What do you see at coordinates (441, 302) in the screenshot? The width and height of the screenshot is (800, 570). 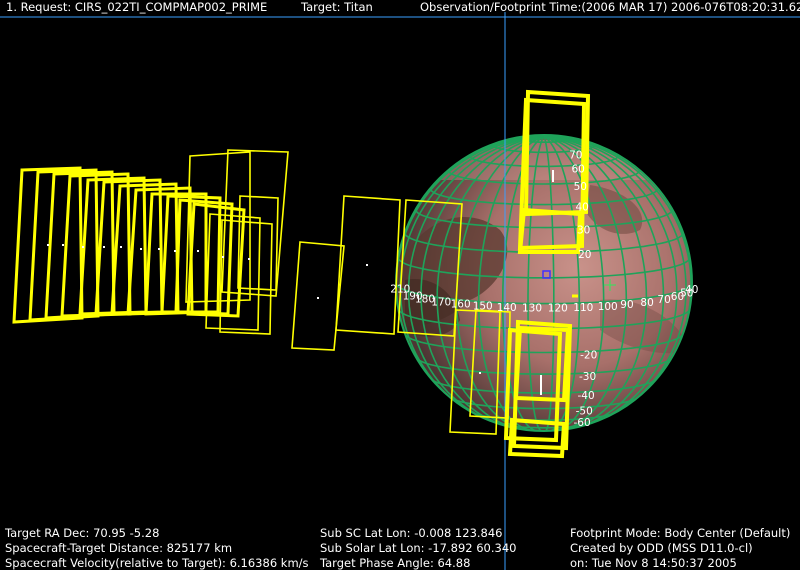 I see `grid-label: 170` at bounding box center [441, 302].